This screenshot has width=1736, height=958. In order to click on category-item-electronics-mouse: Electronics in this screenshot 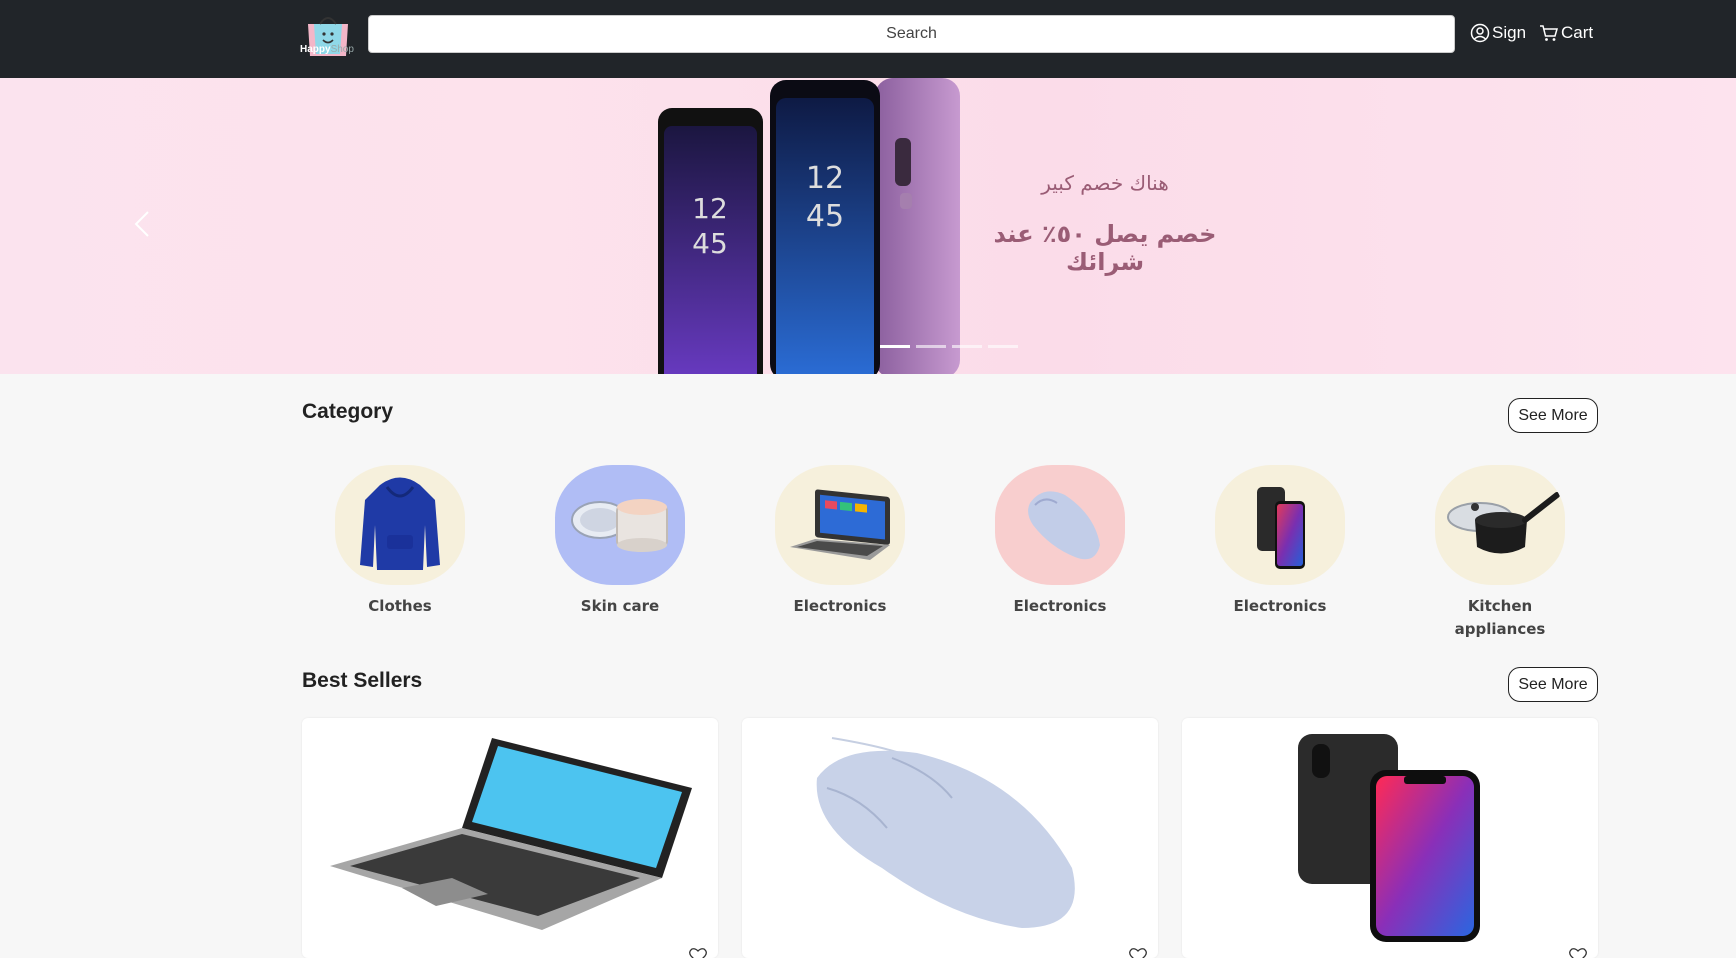, I will do `click(1060, 541)`.